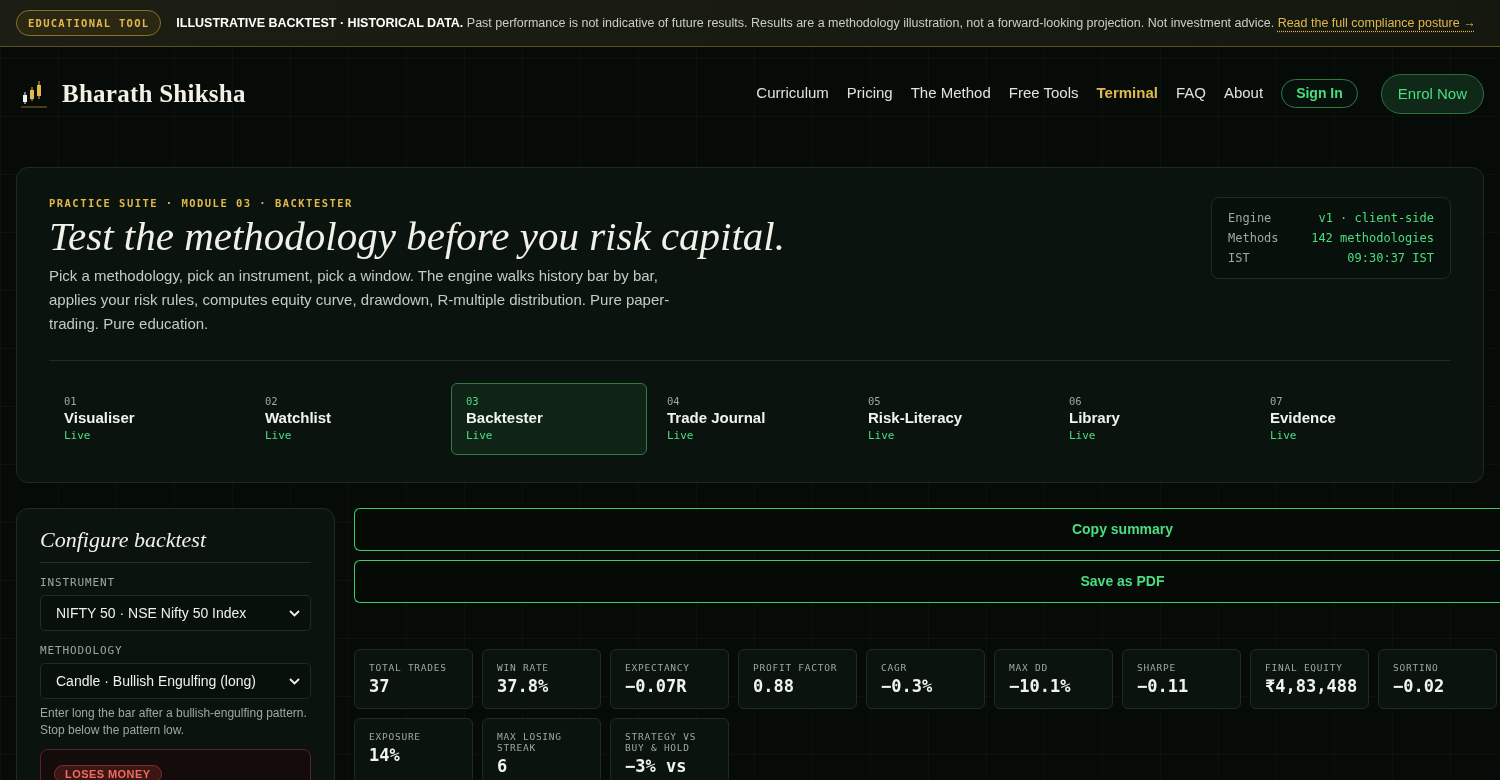  What do you see at coordinates (656, 686) in the screenshot?
I see `stat-value: −0.07R` at bounding box center [656, 686].